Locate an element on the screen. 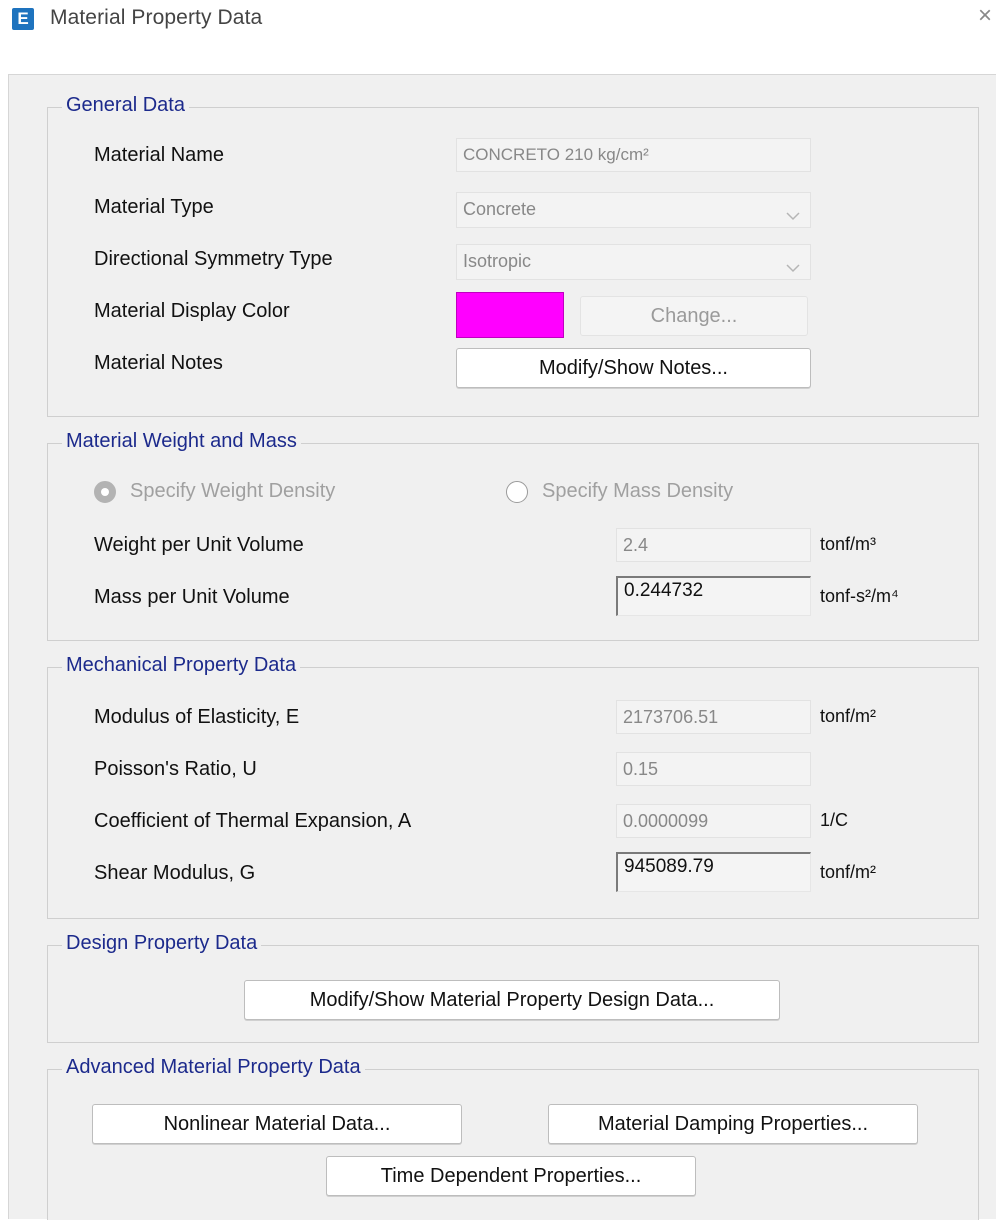 This screenshot has width=996, height=1220. weight-unit: tonf/m³ is located at coordinates (848, 544).